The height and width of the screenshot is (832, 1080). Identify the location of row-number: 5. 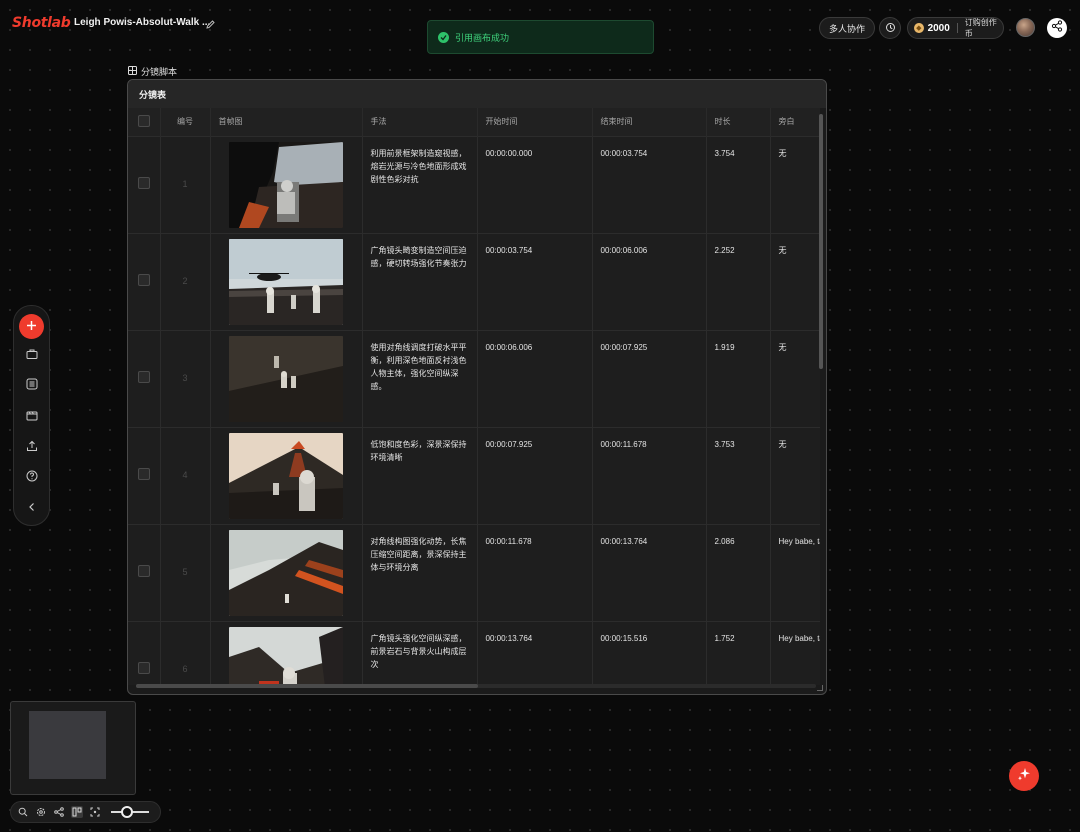
(185, 572).